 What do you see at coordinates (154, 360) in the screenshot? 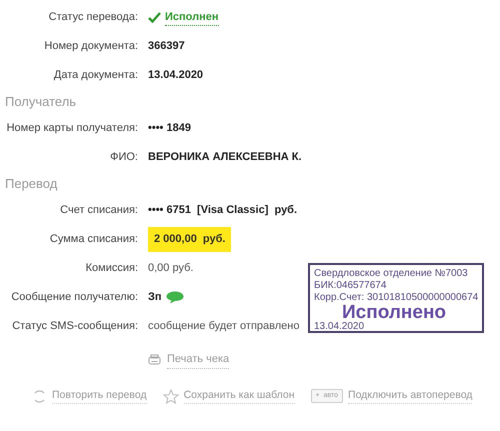
I see `printer-icon` at bounding box center [154, 360].